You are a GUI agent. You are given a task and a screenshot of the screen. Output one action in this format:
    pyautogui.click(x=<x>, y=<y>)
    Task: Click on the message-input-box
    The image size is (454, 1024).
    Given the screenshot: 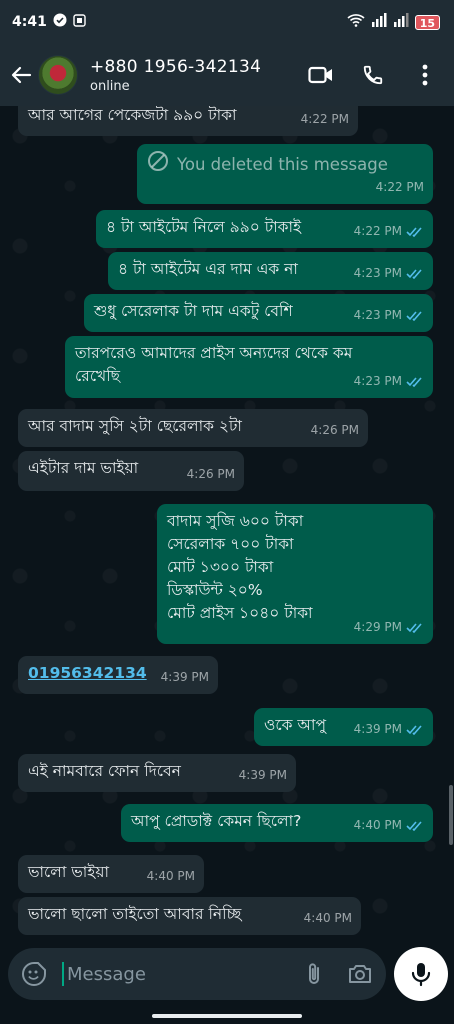 What is the action you would take?
    pyautogui.click(x=197, y=974)
    